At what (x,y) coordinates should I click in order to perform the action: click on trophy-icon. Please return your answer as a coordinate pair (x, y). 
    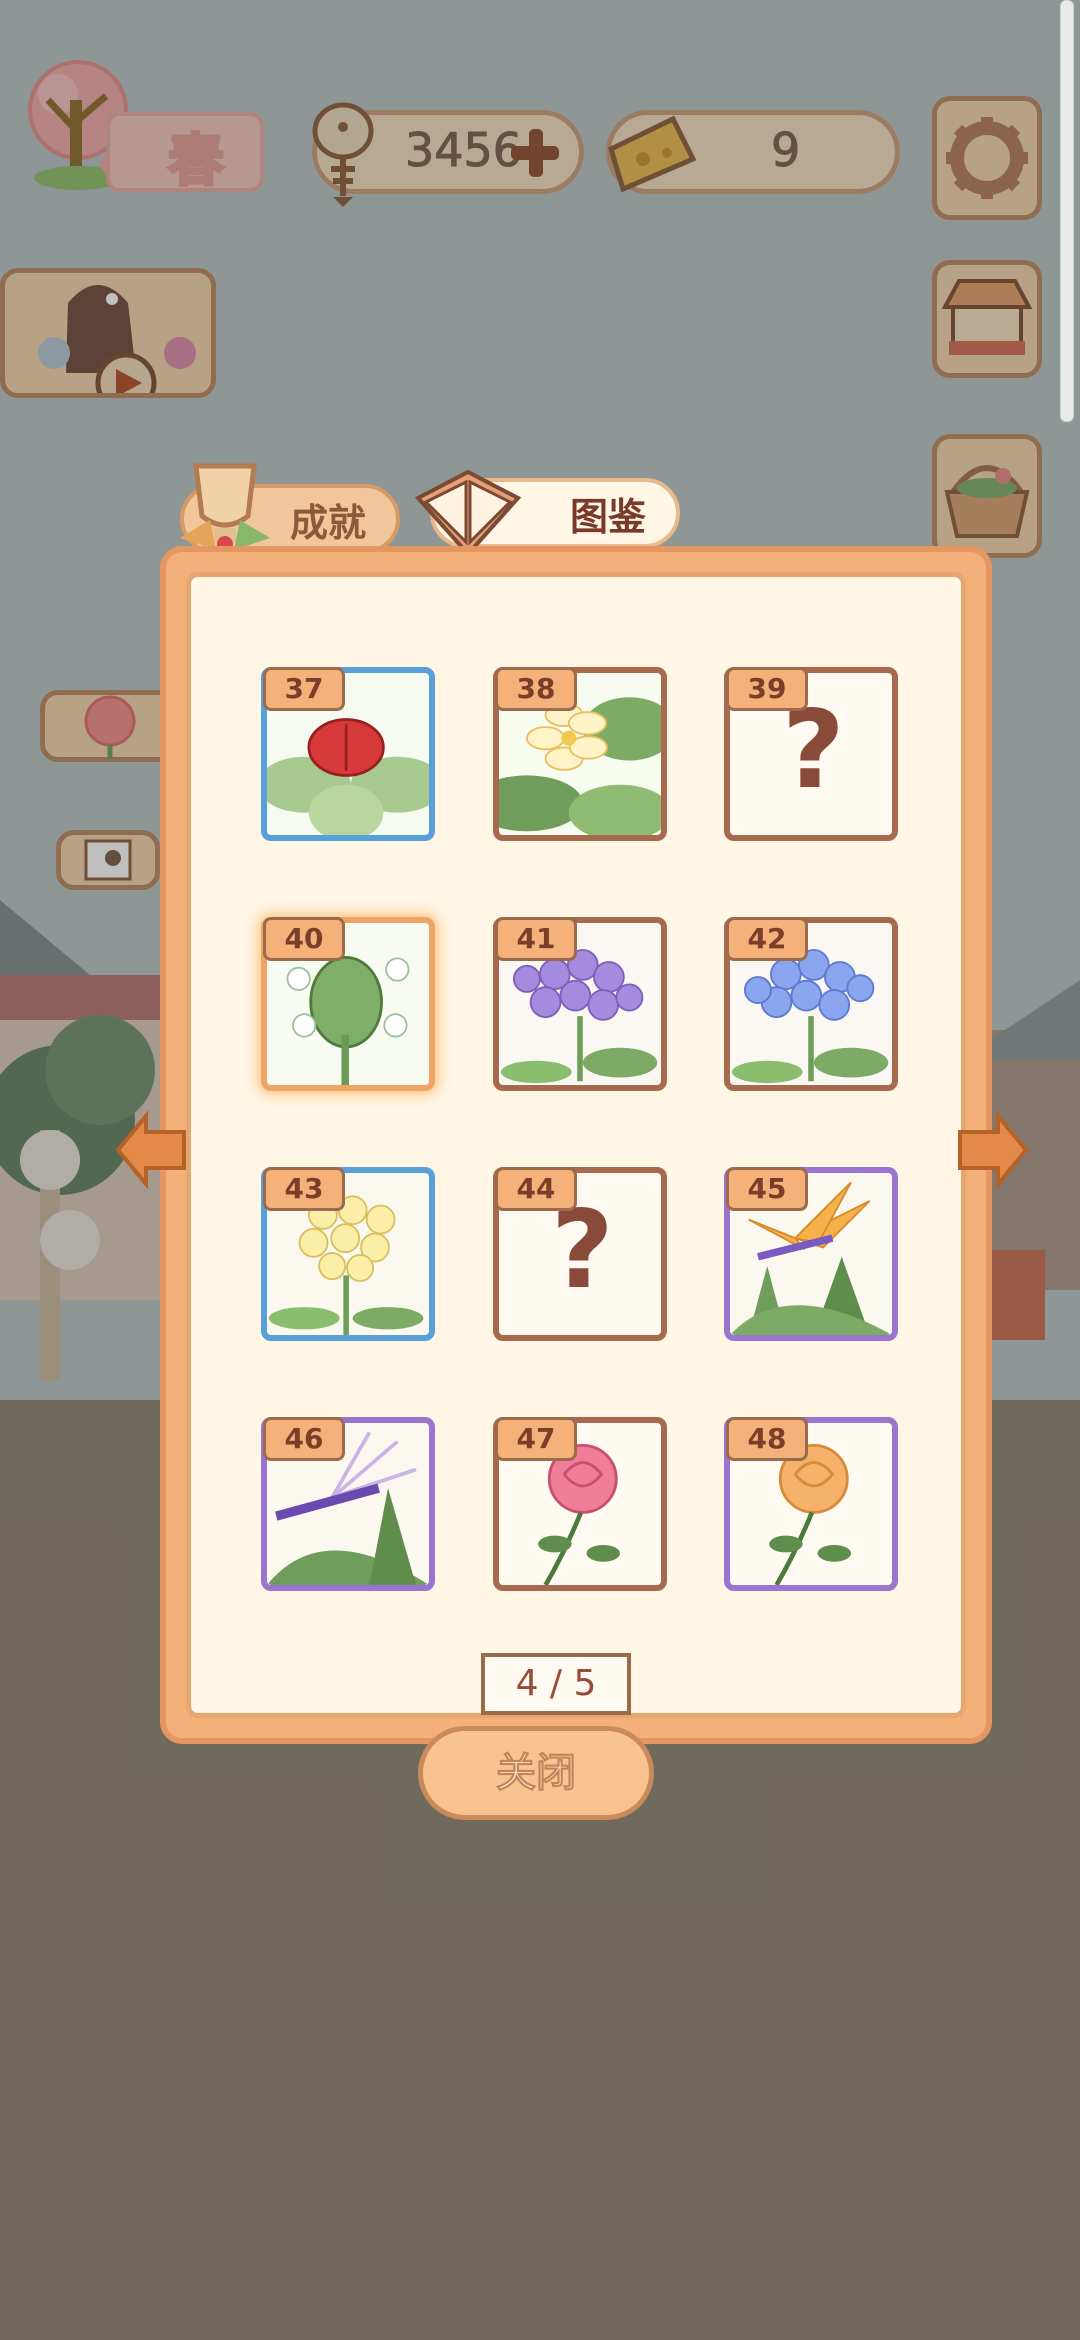
    Looking at the image, I should click on (225, 507).